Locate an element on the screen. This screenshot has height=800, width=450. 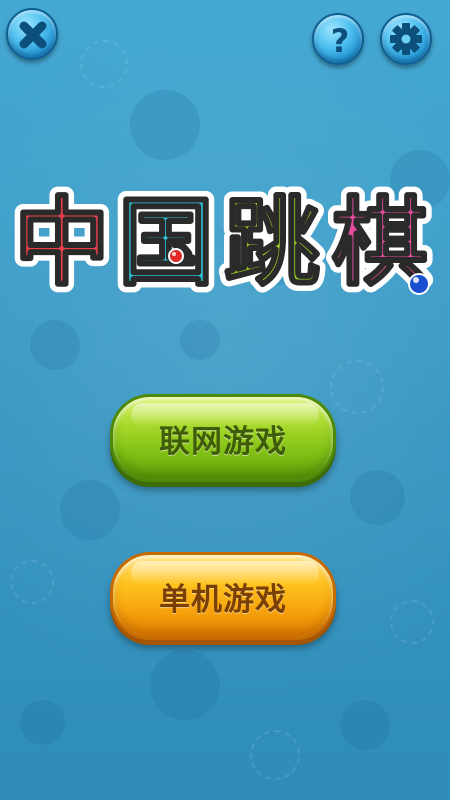
title-char-zhong: 中 is located at coordinates (62, 243).